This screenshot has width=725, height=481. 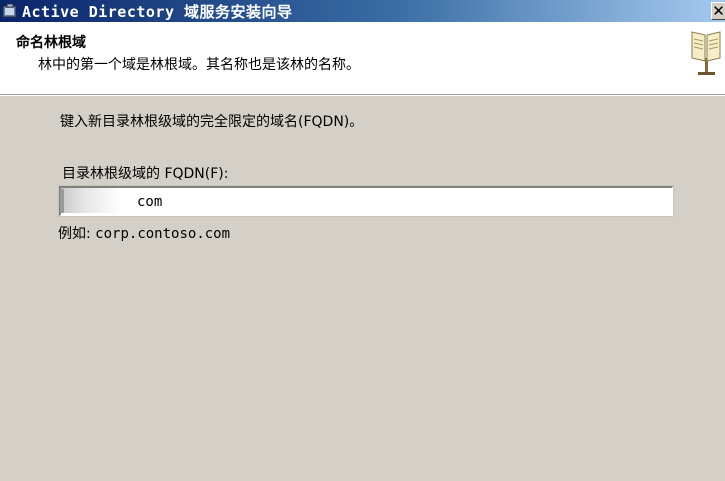 I want to click on example-prefix: 例如:, so click(x=74, y=234).